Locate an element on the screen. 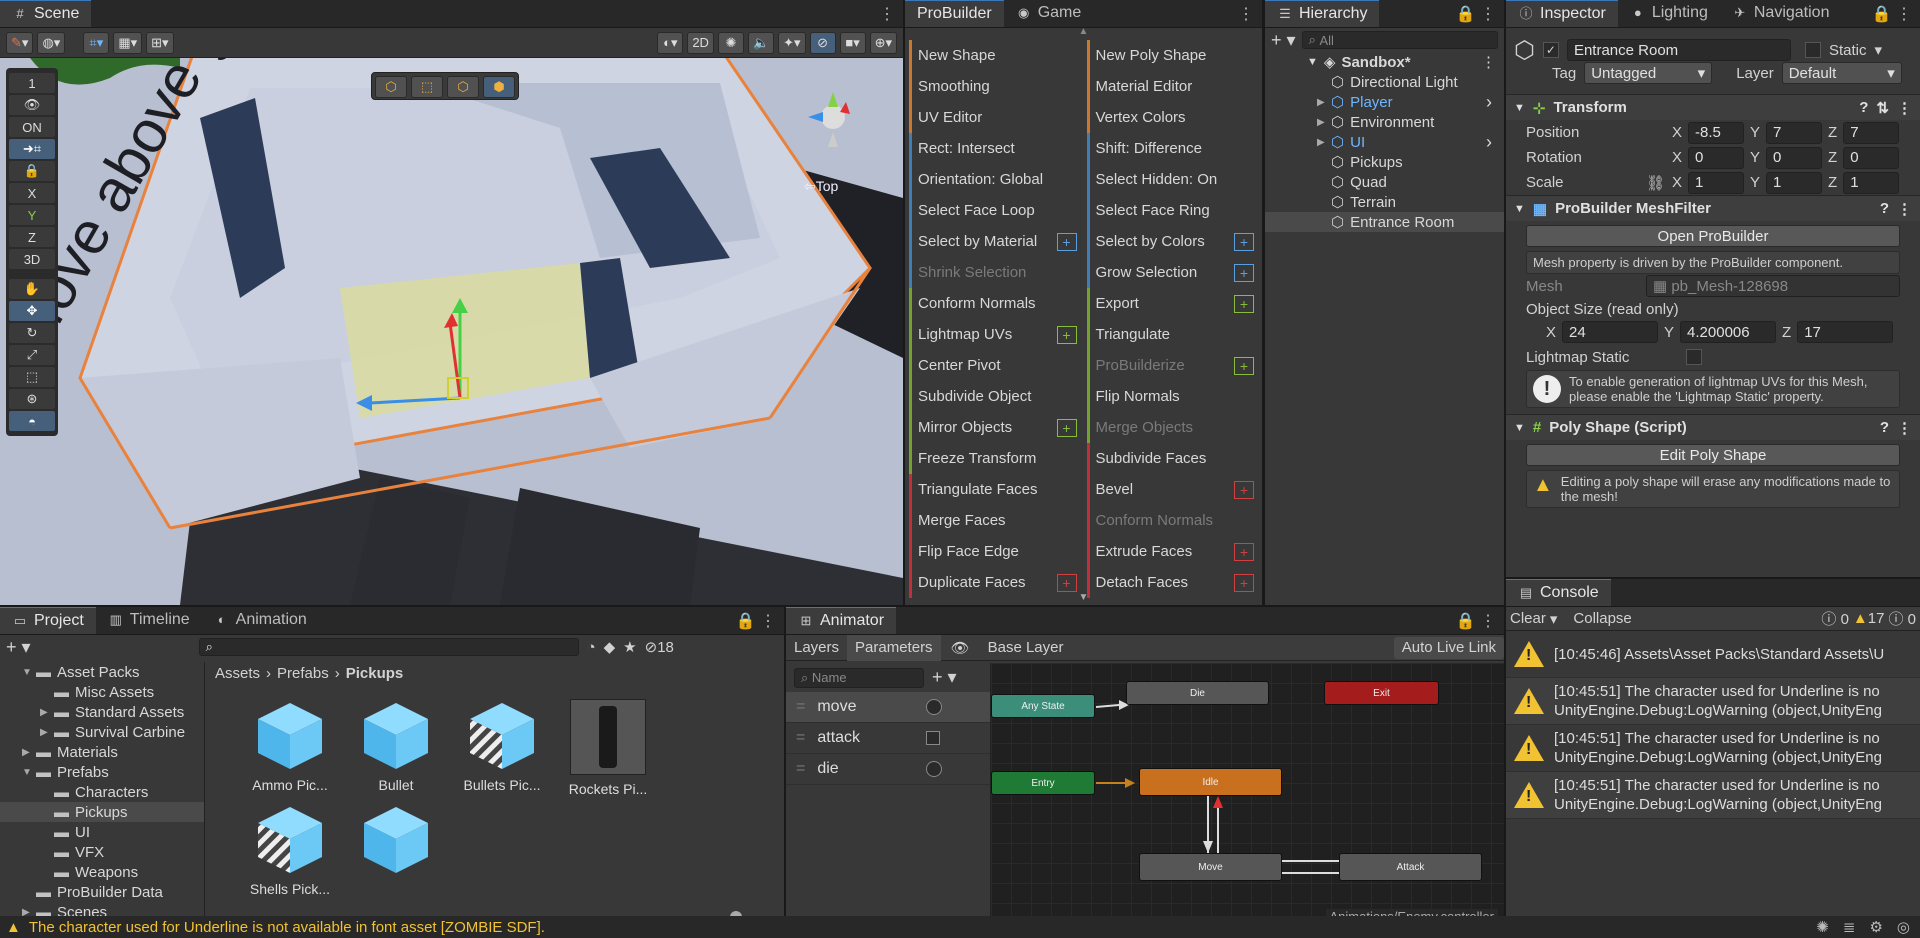 The image size is (1920, 938). folder-tree-item: ▬ Pickups is located at coordinates (102, 812).